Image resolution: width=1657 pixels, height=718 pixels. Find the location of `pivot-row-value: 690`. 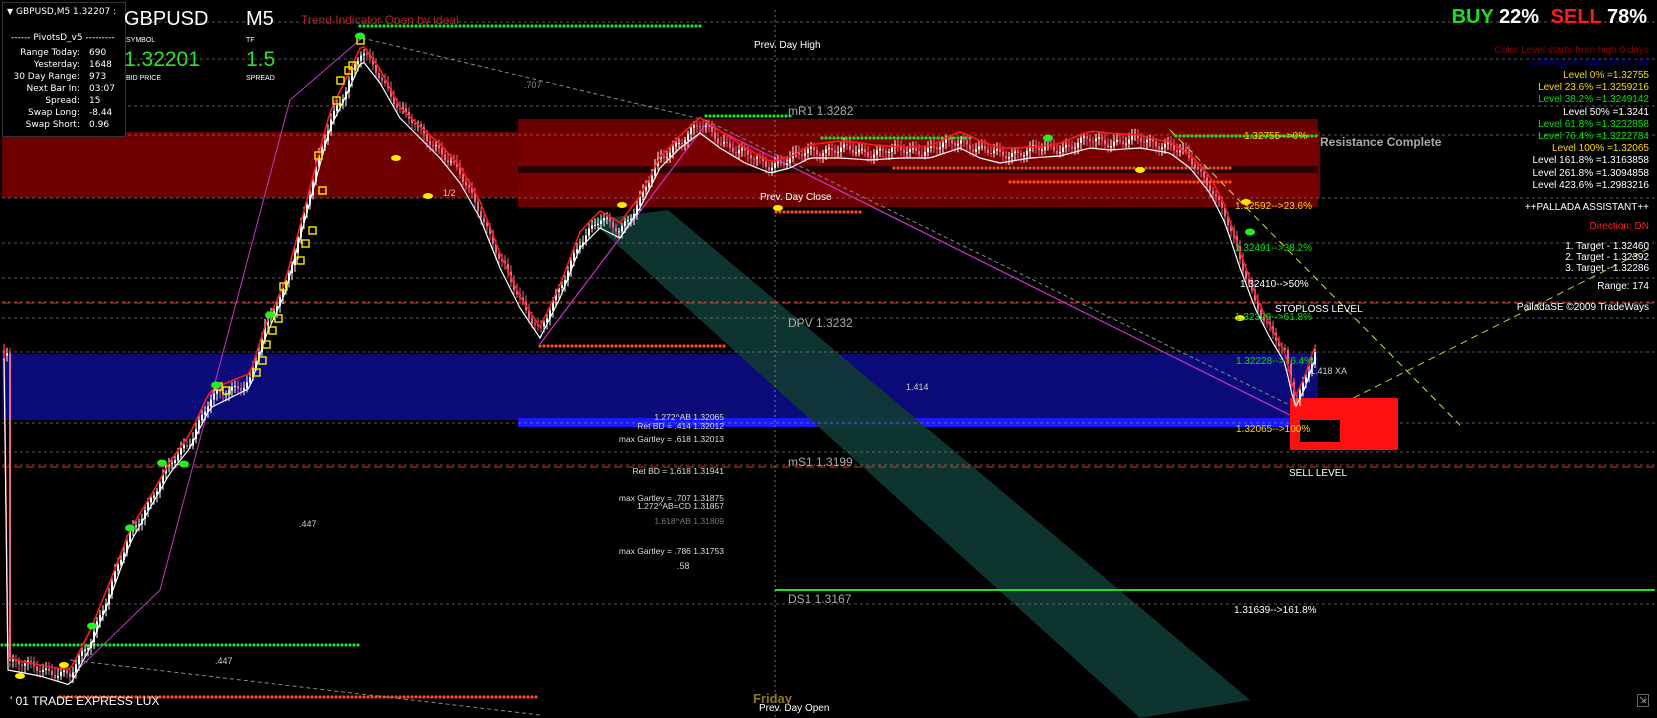

pivot-row-value: 690 is located at coordinates (98, 53).